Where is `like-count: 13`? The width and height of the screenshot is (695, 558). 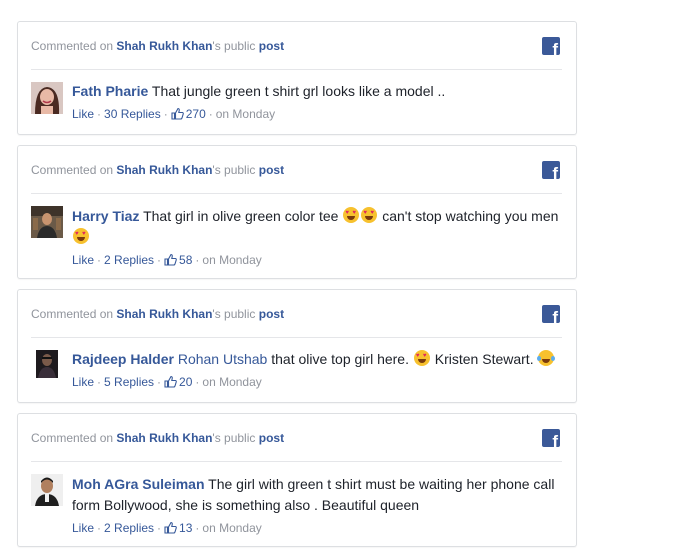
like-count: 13 is located at coordinates (185, 528).